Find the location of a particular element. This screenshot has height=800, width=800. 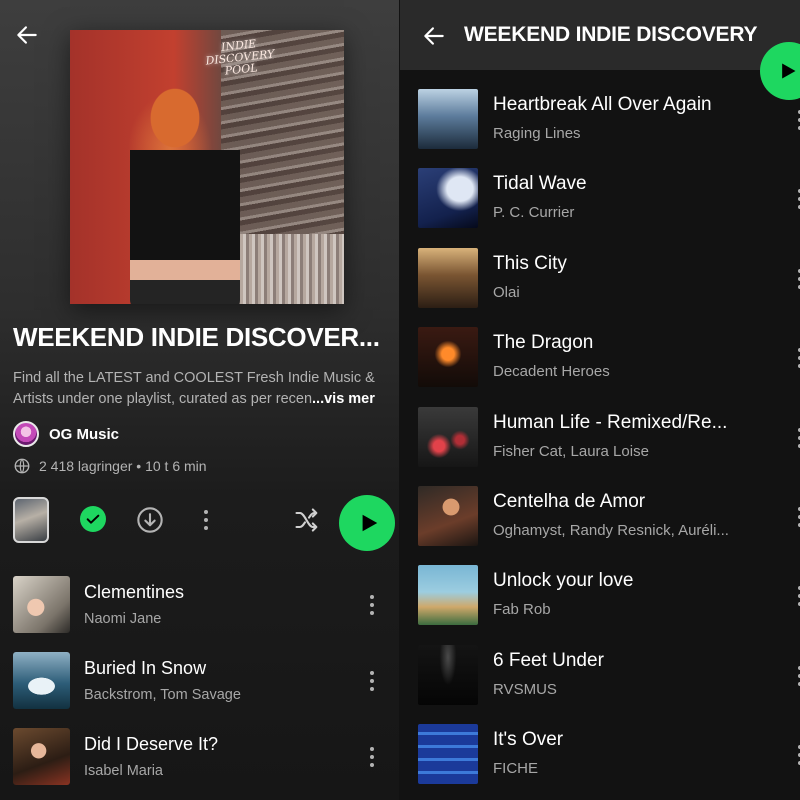

track-artist: Isabel Maria is located at coordinates (123, 771).